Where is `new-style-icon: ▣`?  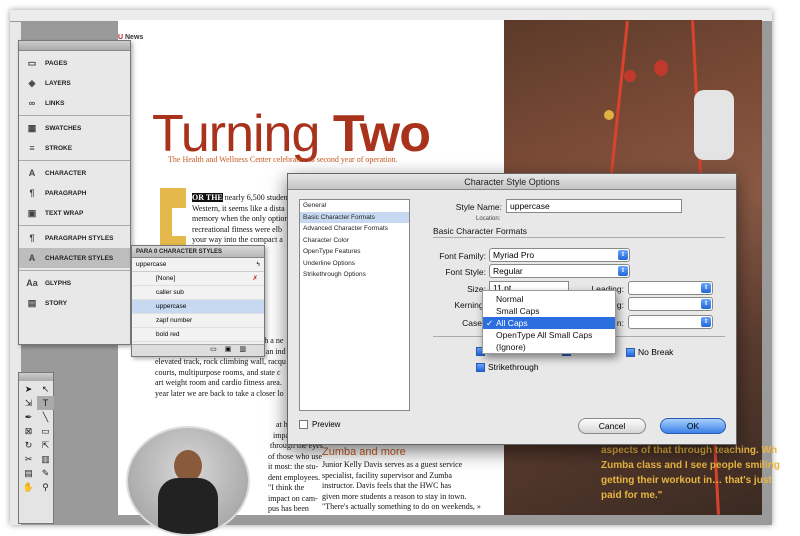 new-style-icon: ▣ is located at coordinates (232, 349).